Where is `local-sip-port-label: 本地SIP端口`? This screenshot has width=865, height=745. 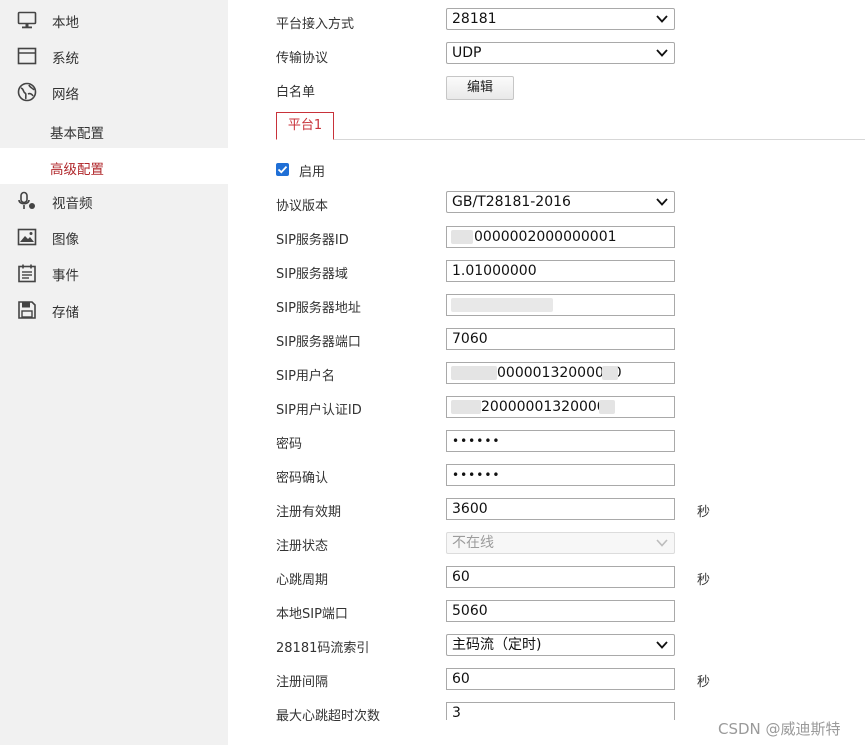 local-sip-port-label: 本地SIP端口 is located at coordinates (312, 614).